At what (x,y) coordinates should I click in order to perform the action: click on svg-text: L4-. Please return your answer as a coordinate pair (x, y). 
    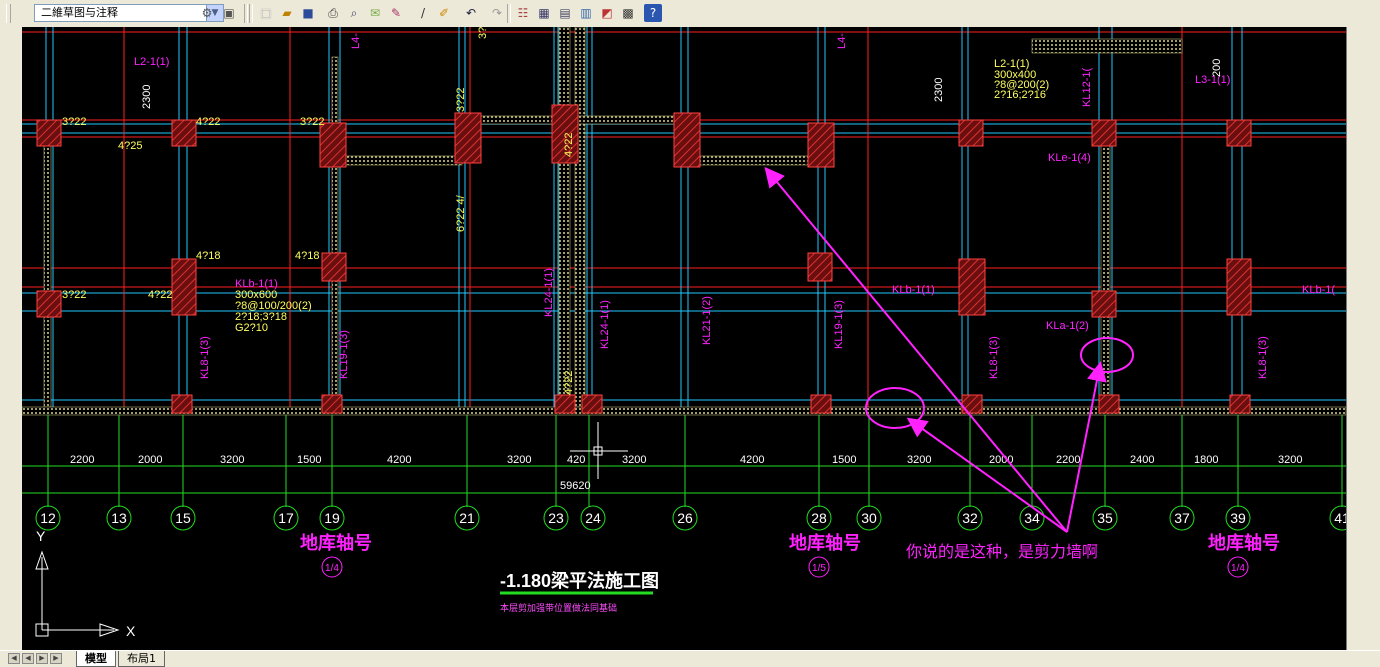
    Looking at the image, I should click on (356, 41).